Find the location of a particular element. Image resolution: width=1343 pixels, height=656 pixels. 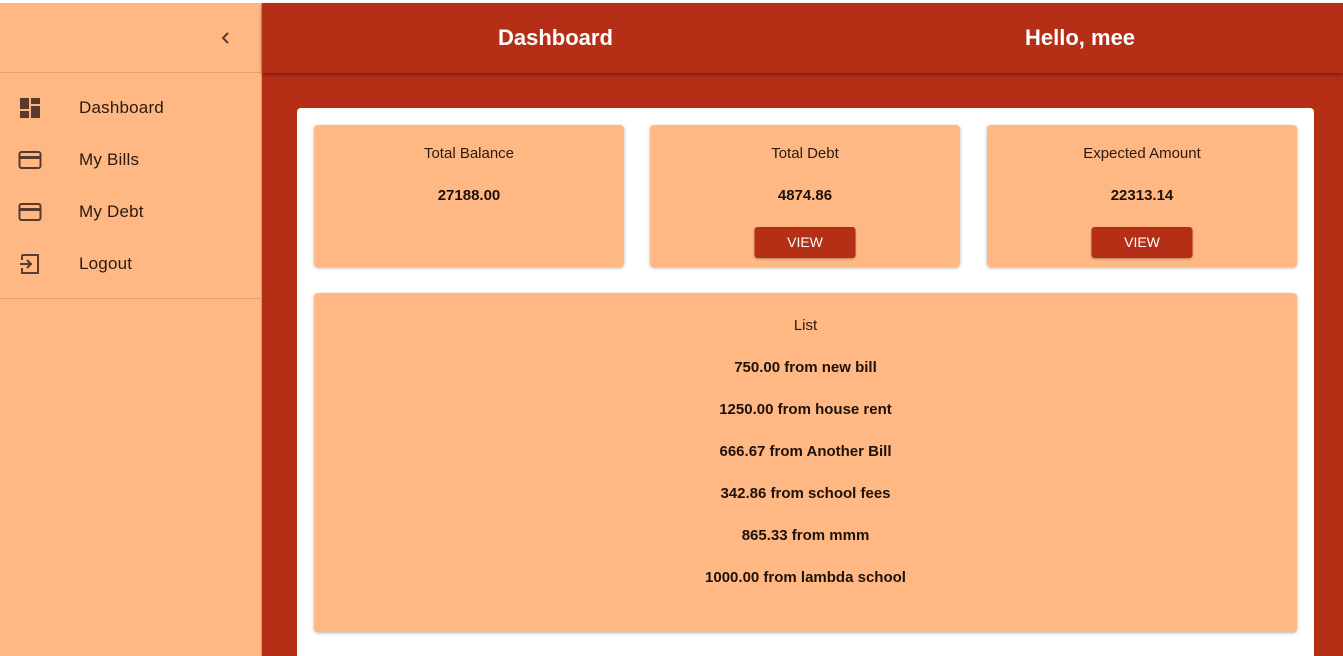

sidebar-nav: Dashboard My Bills My Debt Logout is located at coordinates (130, 186).